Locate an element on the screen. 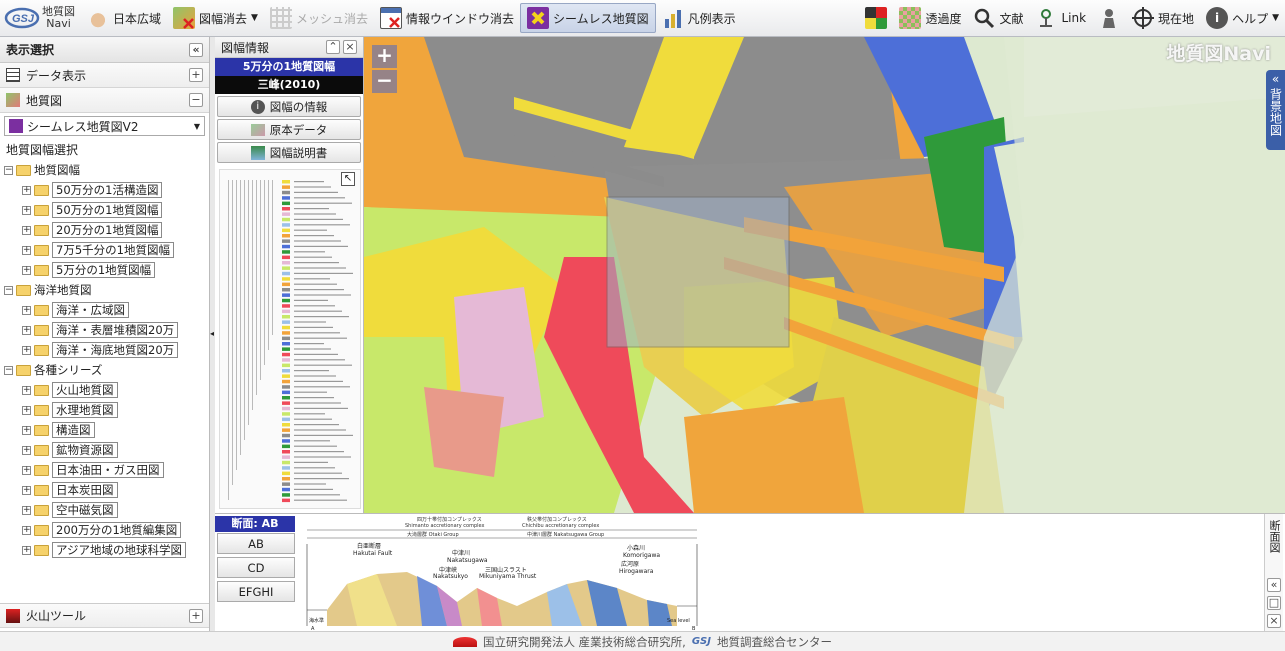  info-window-clear-button: 情報ウインドウ消去 is located at coordinates (447, 18).